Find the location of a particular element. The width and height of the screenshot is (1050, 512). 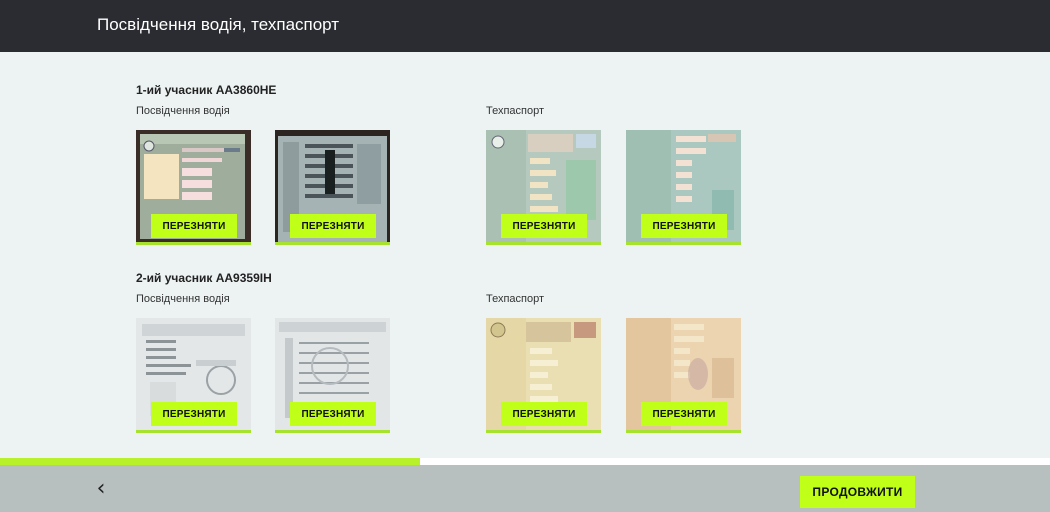

page-title: Посвідчення водія, техпаспорт is located at coordinates (218, 24).